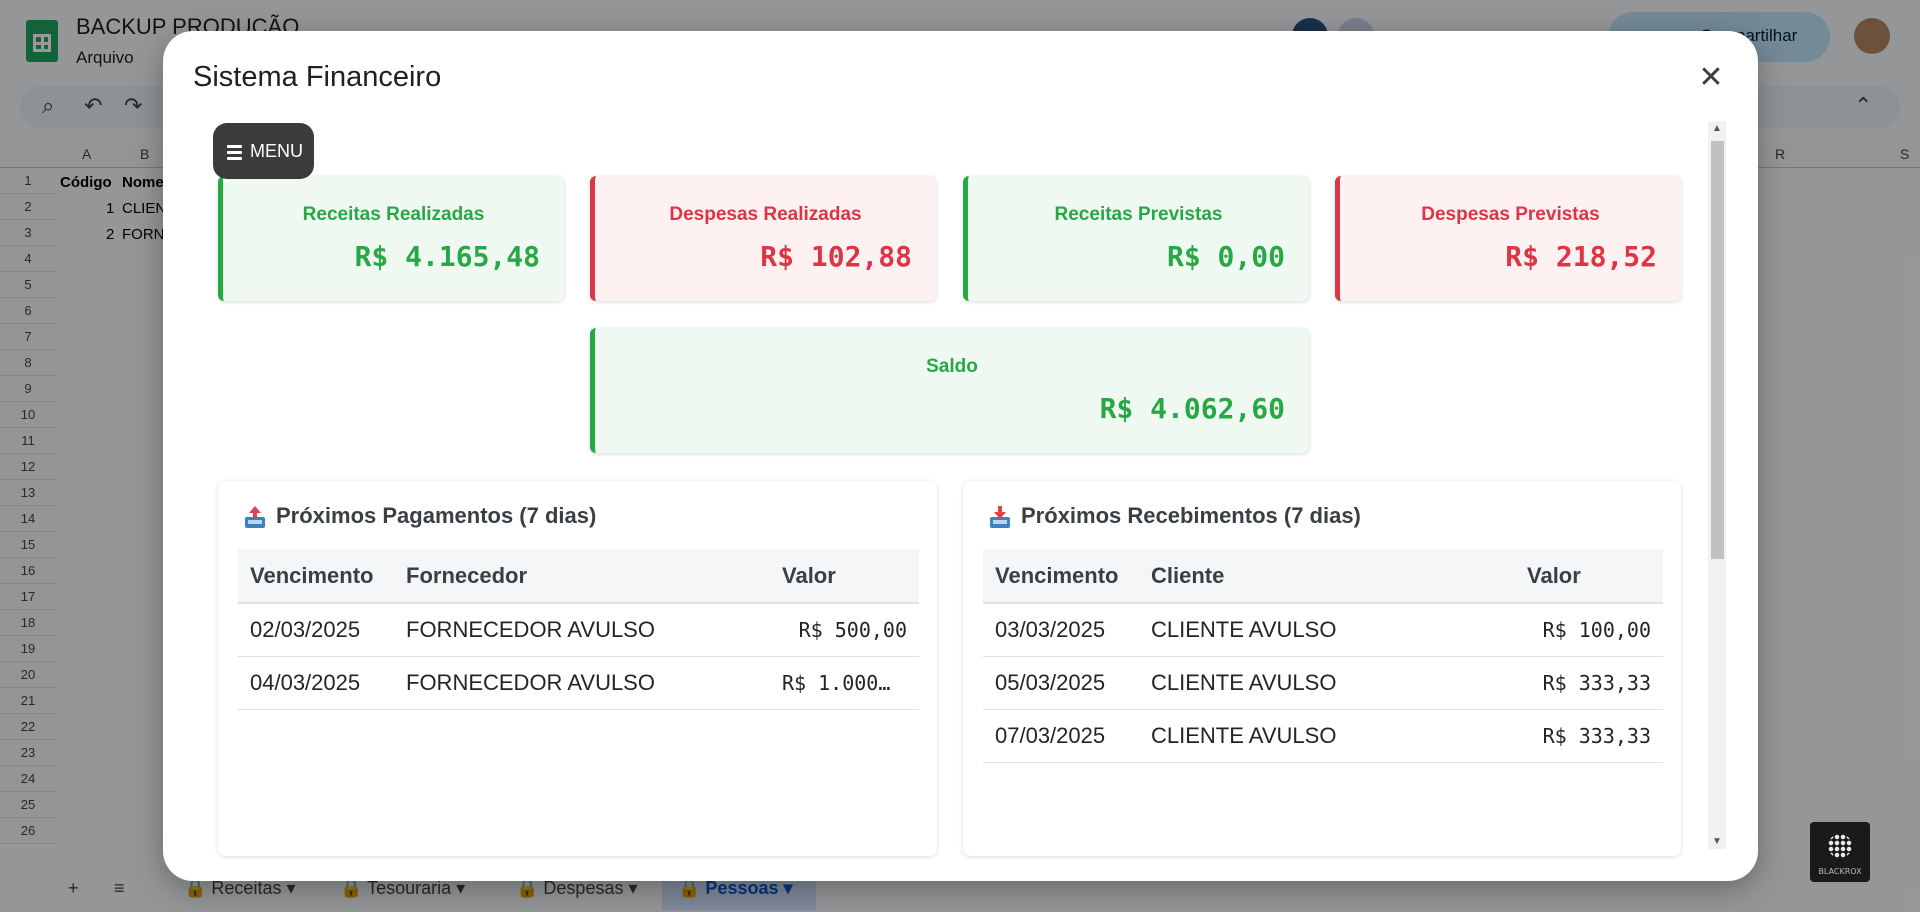 This screenshot has width=1920, height=912. I want to click on card-value: R$ 102,88, so click(836, 256).